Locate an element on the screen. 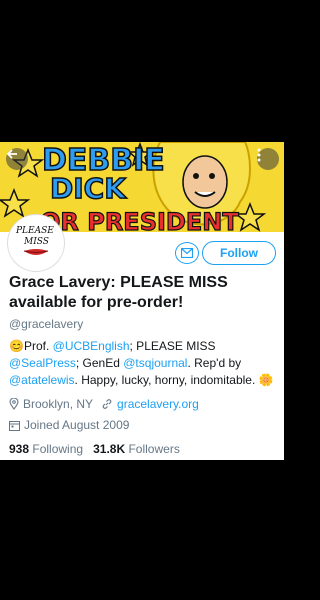 The width and height of the screenshot is (320, 600). smile-emoji-icon: 😊 is located at coordinates (16, 346).